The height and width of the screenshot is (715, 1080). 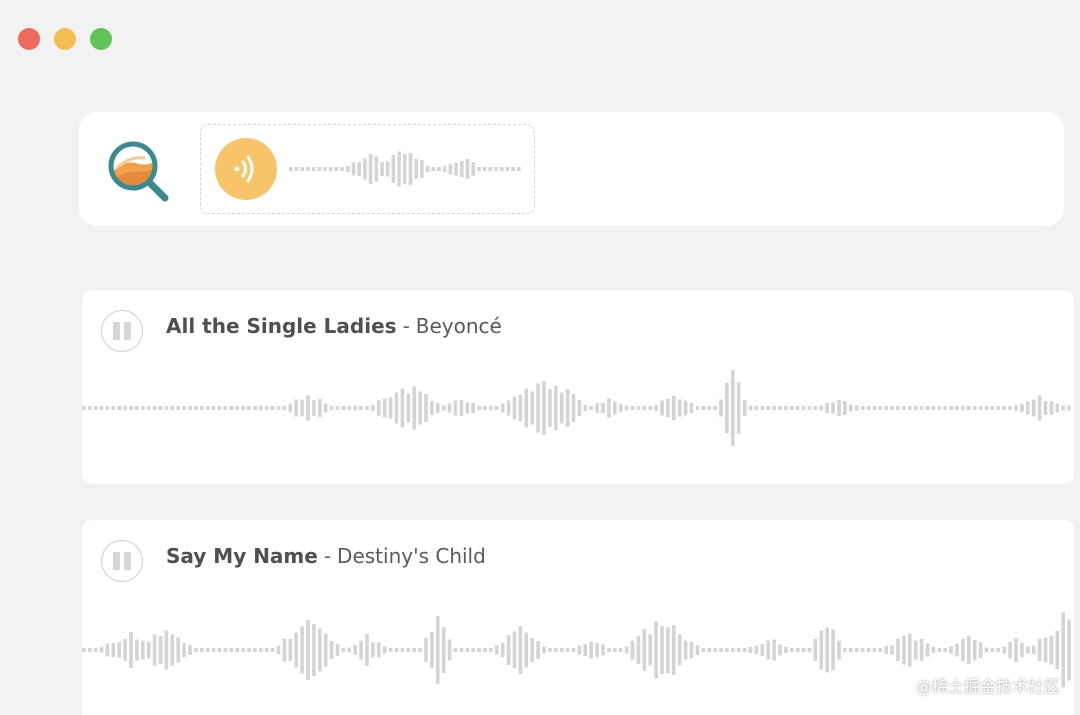 I want to click on track-title: All the Single Ladies - Beyoncé, so click(x=334, y=326).